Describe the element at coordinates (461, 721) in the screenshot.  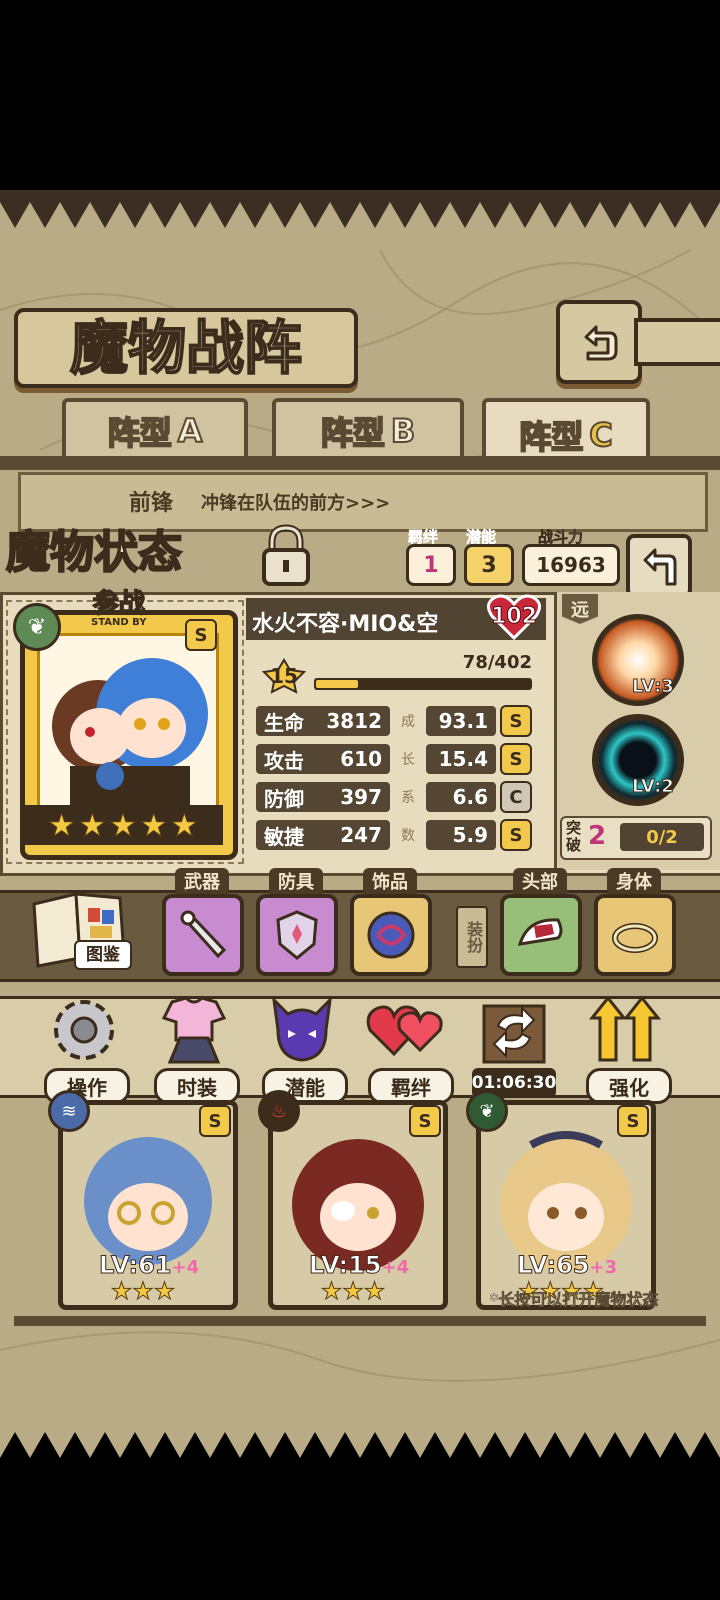
I see `growth-value: 93.1` at that location.